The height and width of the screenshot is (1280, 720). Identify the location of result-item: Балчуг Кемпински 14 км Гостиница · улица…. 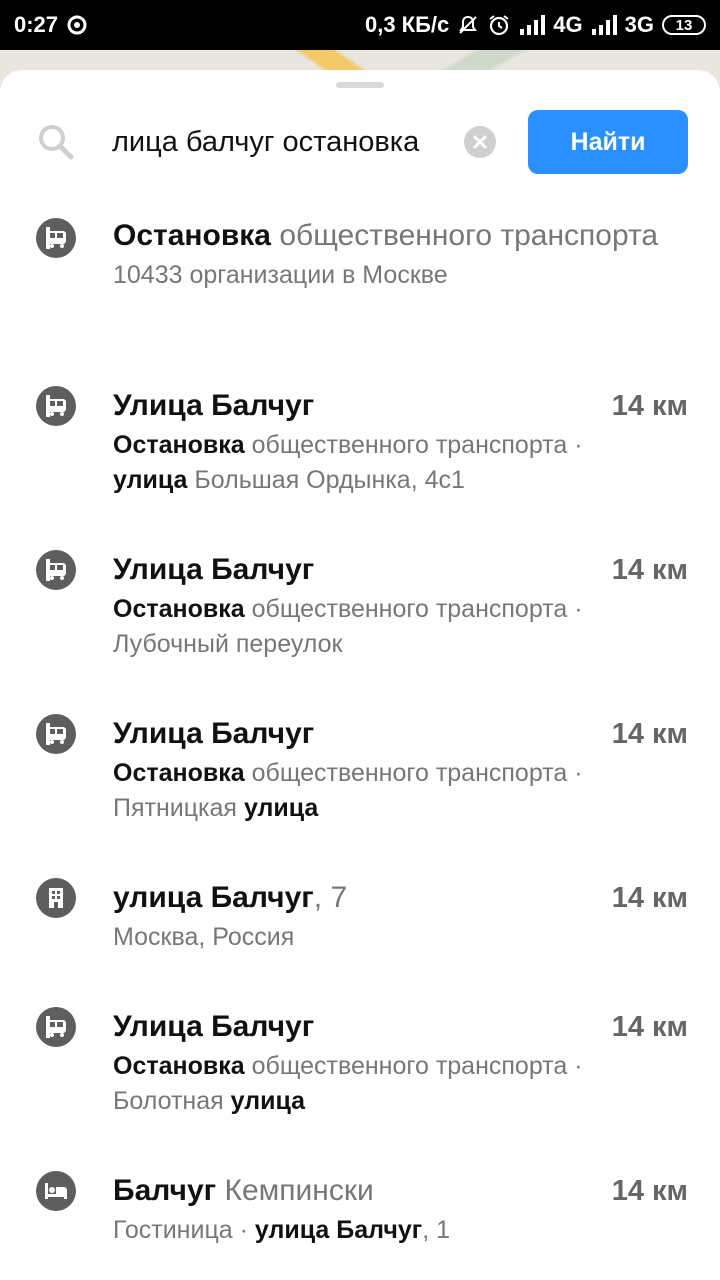
(360, 1219).